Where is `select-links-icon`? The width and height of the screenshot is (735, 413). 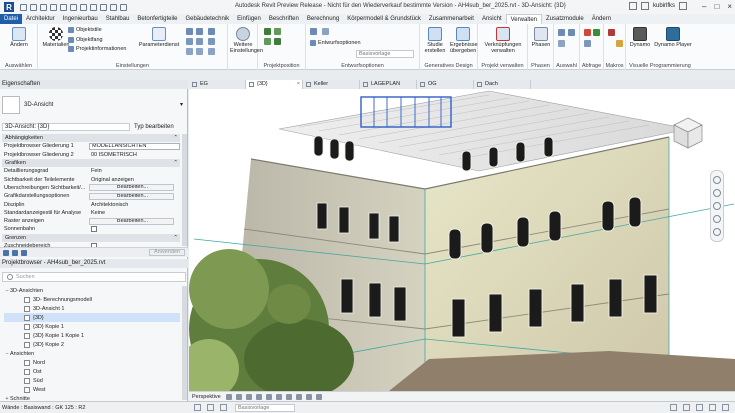
select-links-icon is located at coordinates (673, 407).